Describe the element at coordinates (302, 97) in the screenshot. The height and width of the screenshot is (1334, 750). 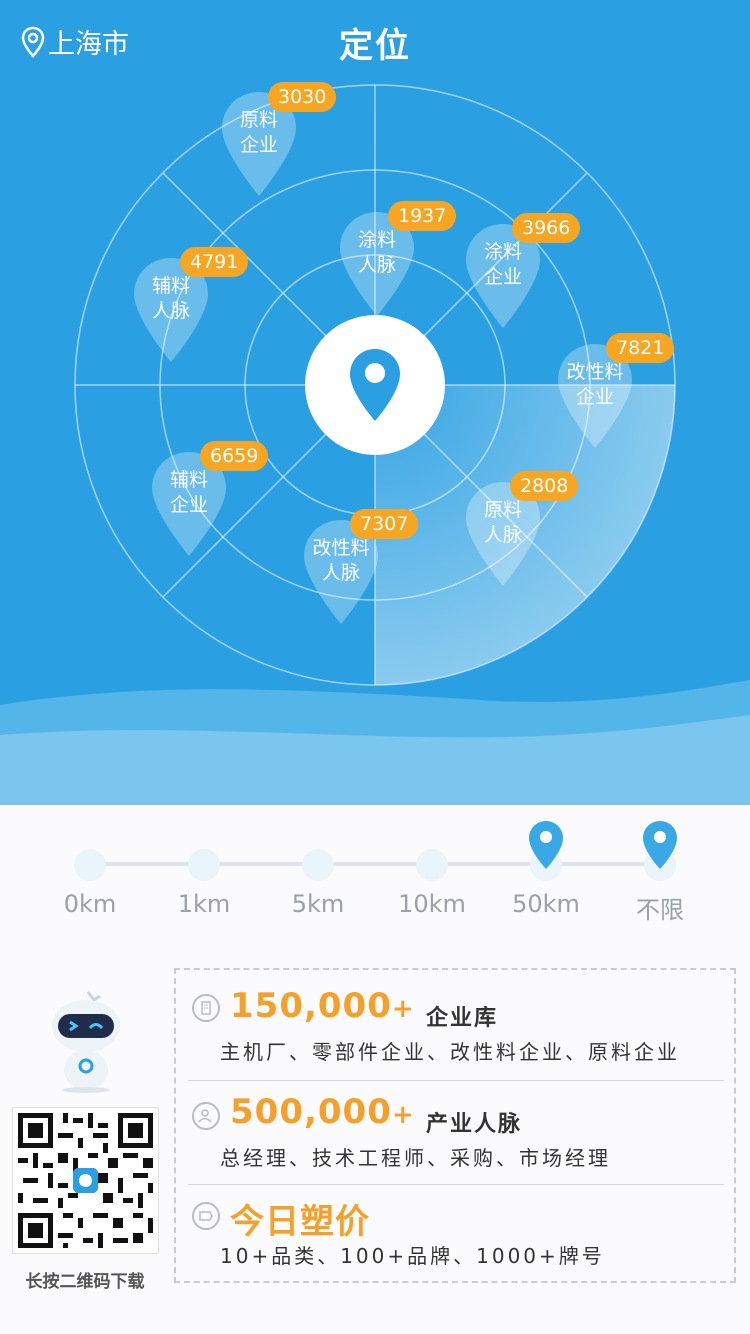
I see `count-badge: 3030` at that location.